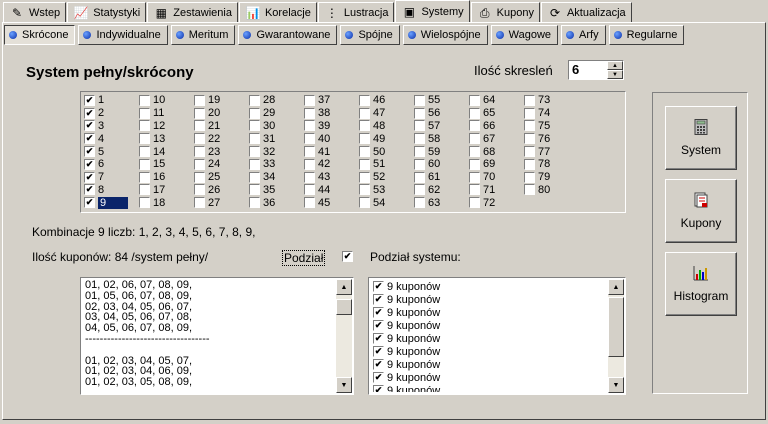  I want to click on number-checkbox-41: 41, so click(331, 151).